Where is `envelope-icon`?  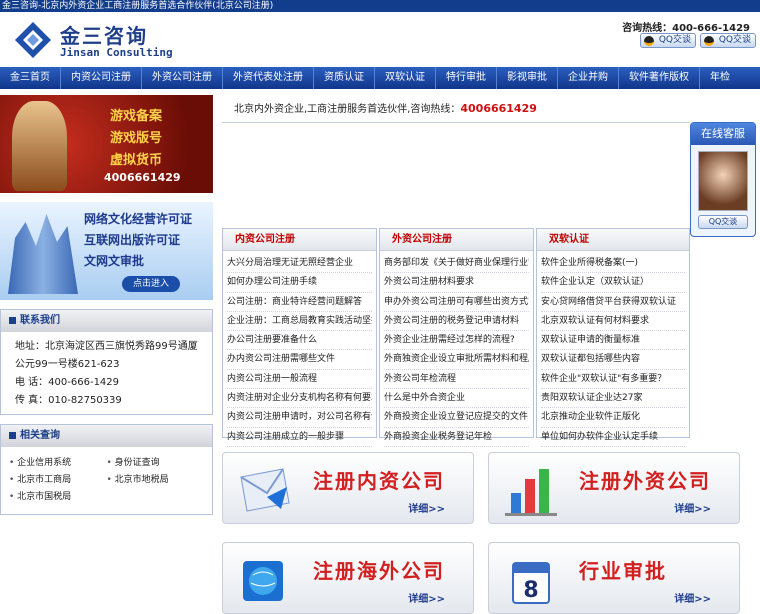 envelope-icon is located at coordinates (265, 490).